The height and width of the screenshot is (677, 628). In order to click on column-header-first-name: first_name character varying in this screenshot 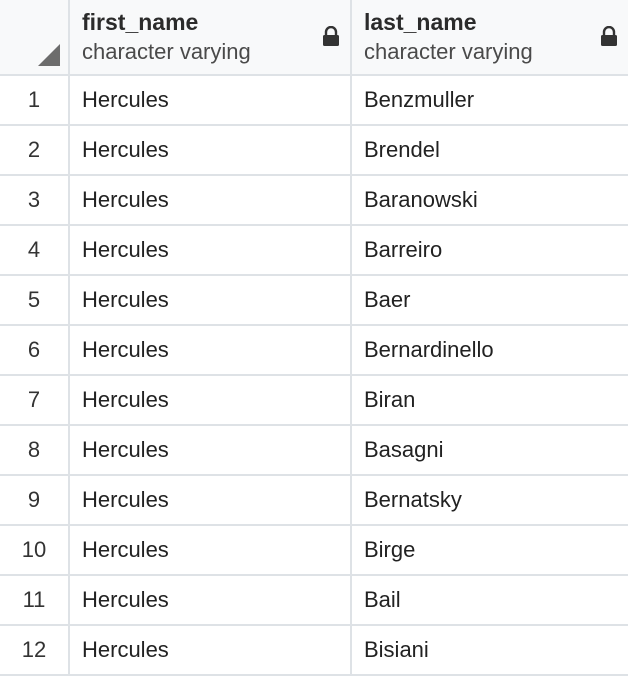, I will do `click(211, 37)`.